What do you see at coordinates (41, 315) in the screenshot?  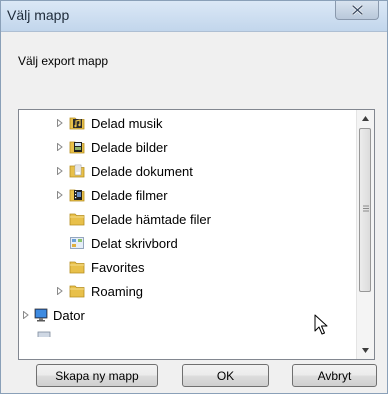 I see `computer-icon` at bounding box center [41, 315].